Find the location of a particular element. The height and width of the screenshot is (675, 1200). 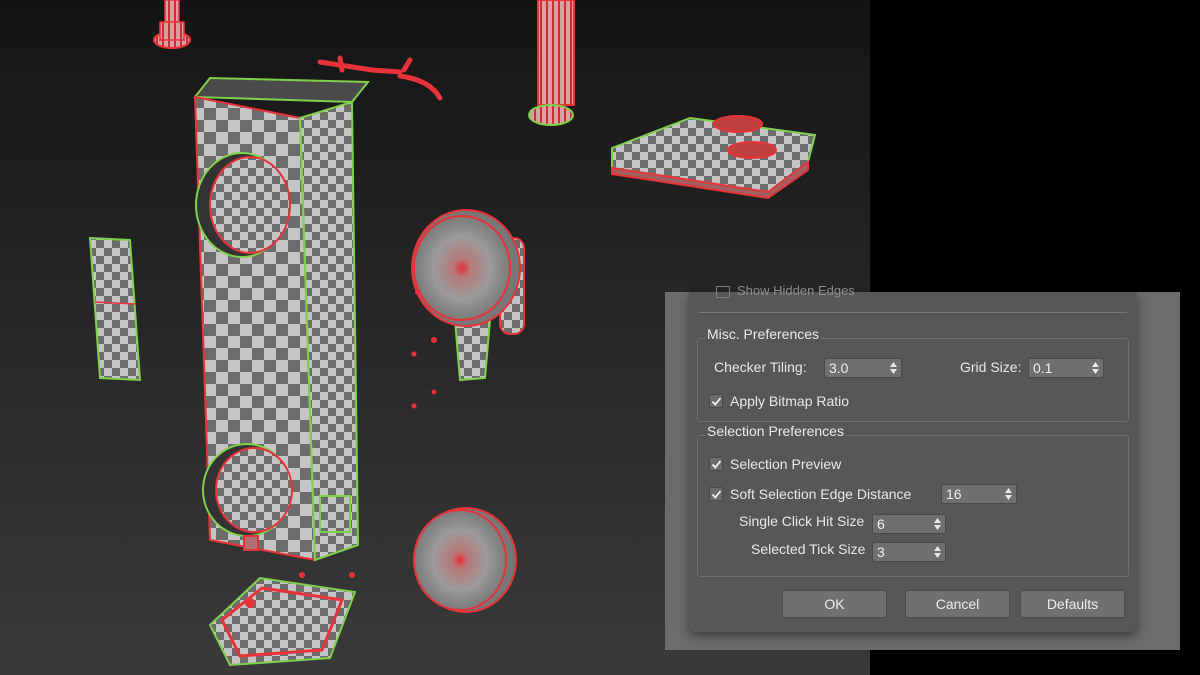

show-hidden-edges-checkbox is located at coordinates (723, 292).